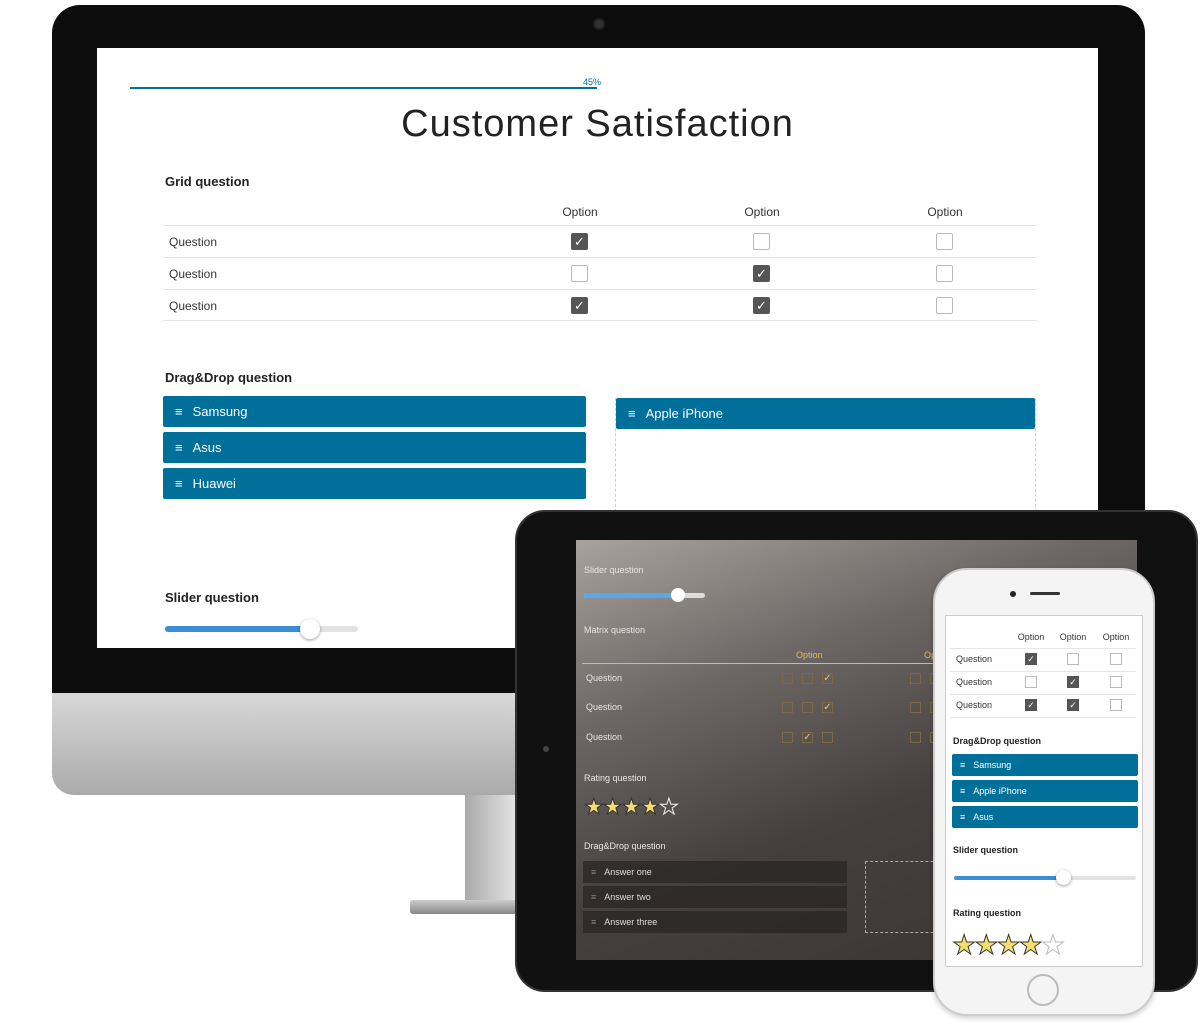 The height and width of the screenshot is (1032, 1200). I want to click on page-title: Customer Satisfaction, so click(597, 124).